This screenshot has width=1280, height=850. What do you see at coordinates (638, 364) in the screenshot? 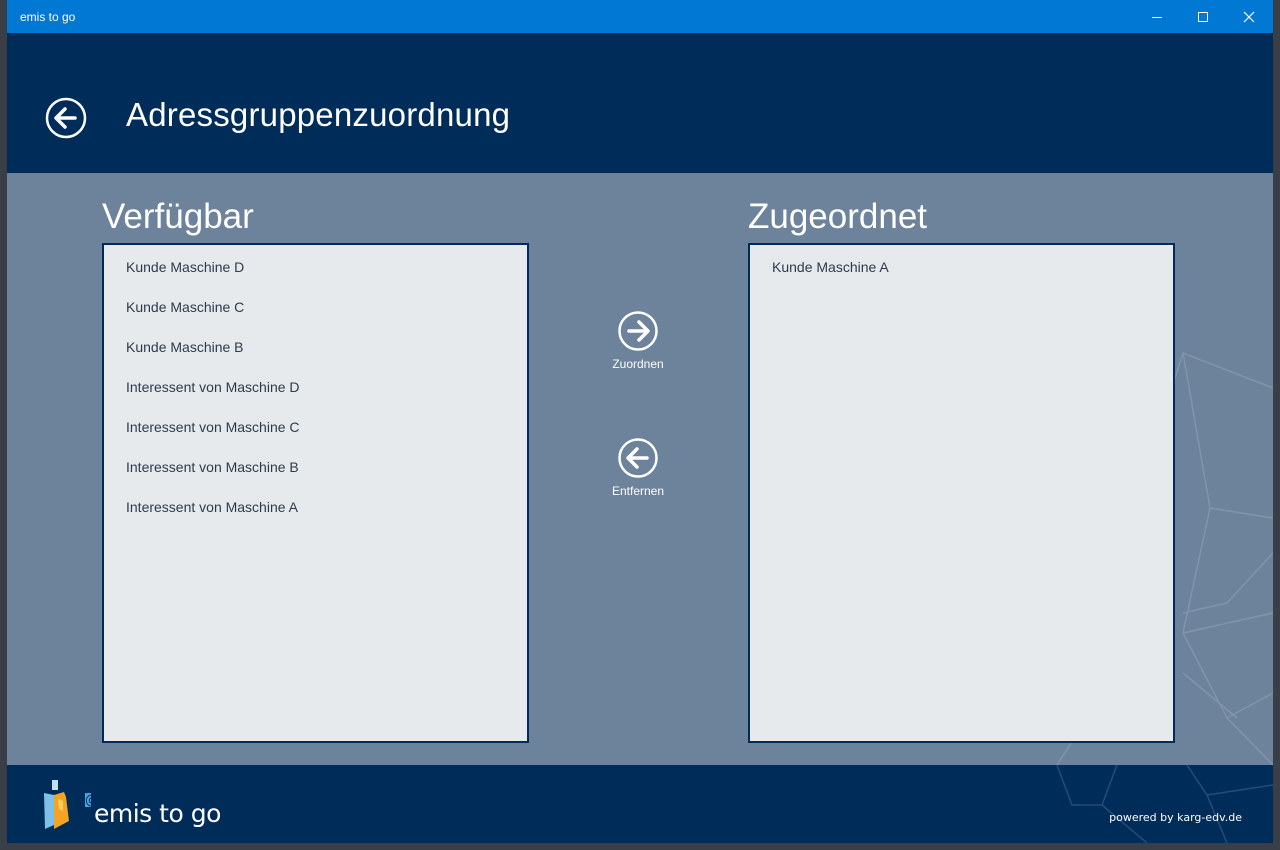
I see `assign-label: Zuordnen` at bounding box center [638, 364].